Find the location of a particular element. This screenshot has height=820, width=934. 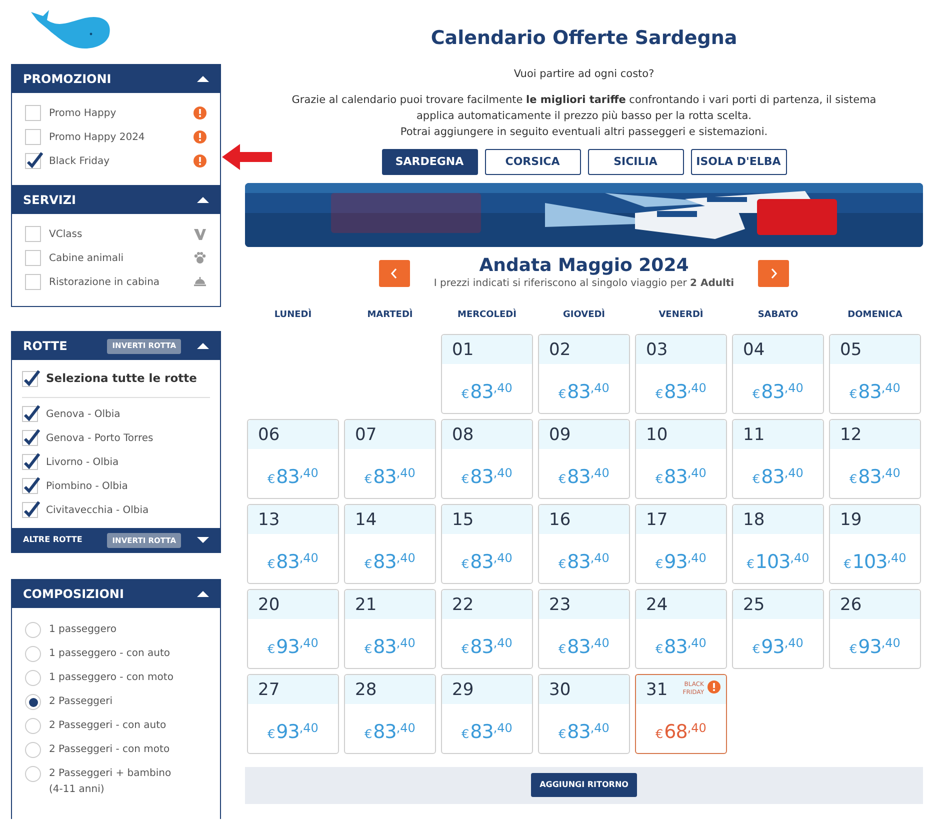

day-number: 24 is located at coordinates (657, 605).